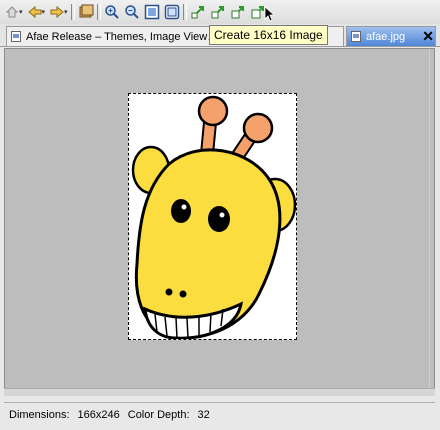  Describe the element at coordinates (86, 12) in the screenshot. I see `slideshow-icon` at that location.